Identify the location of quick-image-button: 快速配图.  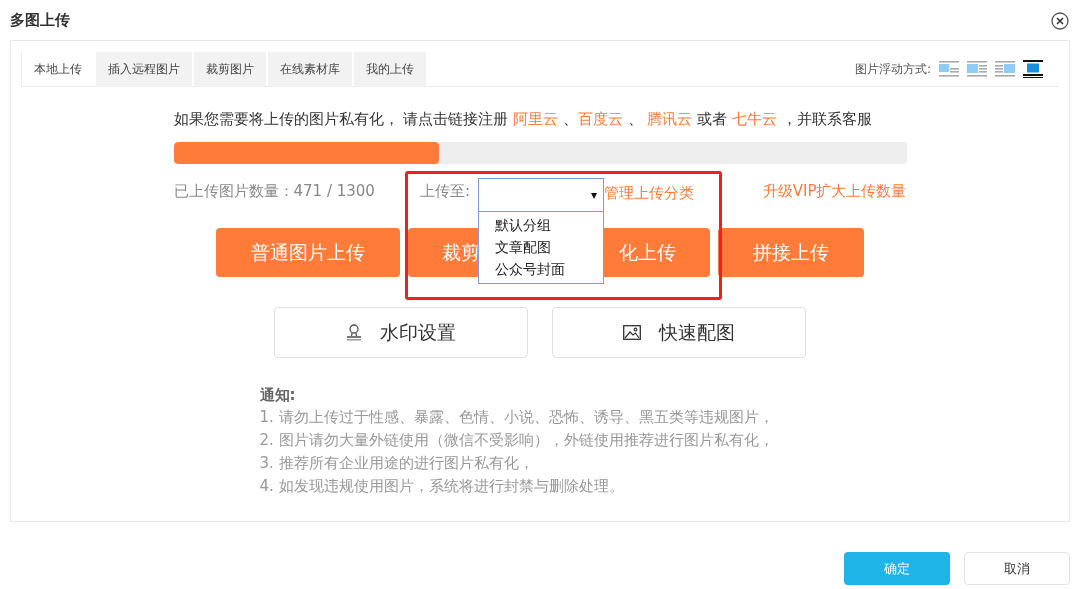
(679, 332).